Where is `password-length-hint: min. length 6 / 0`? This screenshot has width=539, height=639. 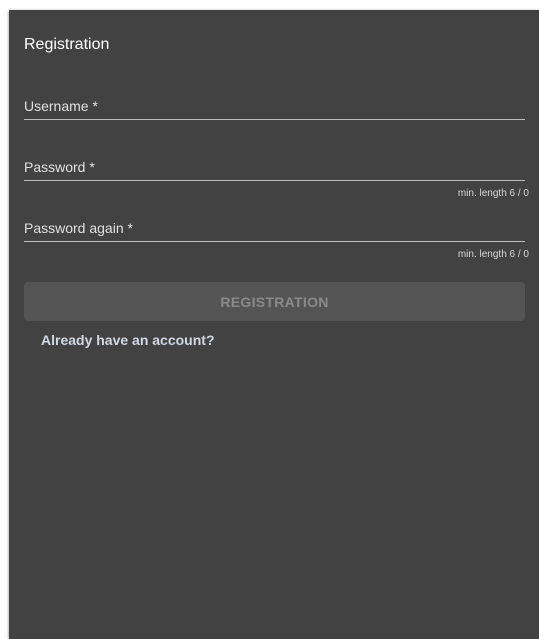 password-length-hint: min. length 6 / 0 is located at coordinates (493, 193).